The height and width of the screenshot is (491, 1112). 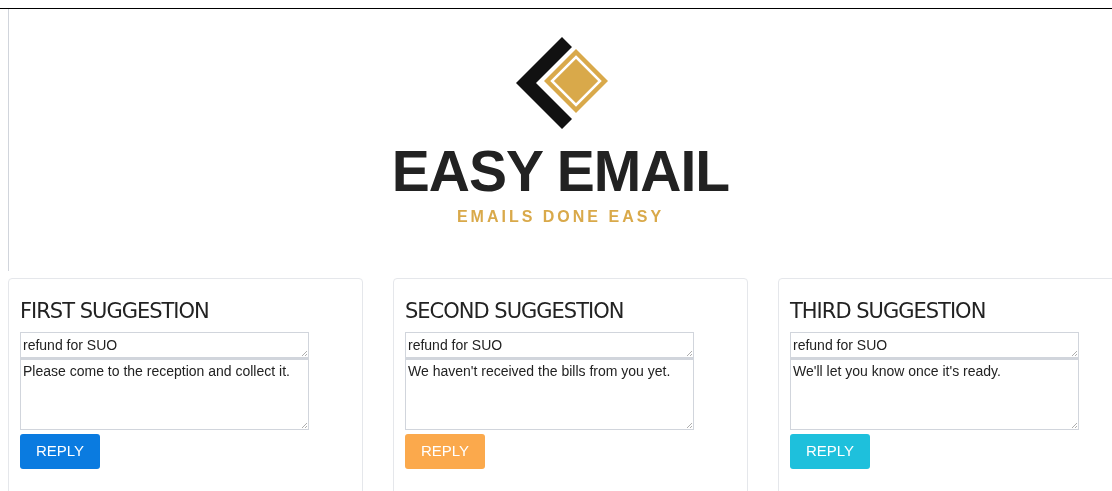 What do you see at coordinates (560, 217) in the screenshot?
I see `logo-tagline: EMAILS DONE EASY` at bounding box center [560, 217].